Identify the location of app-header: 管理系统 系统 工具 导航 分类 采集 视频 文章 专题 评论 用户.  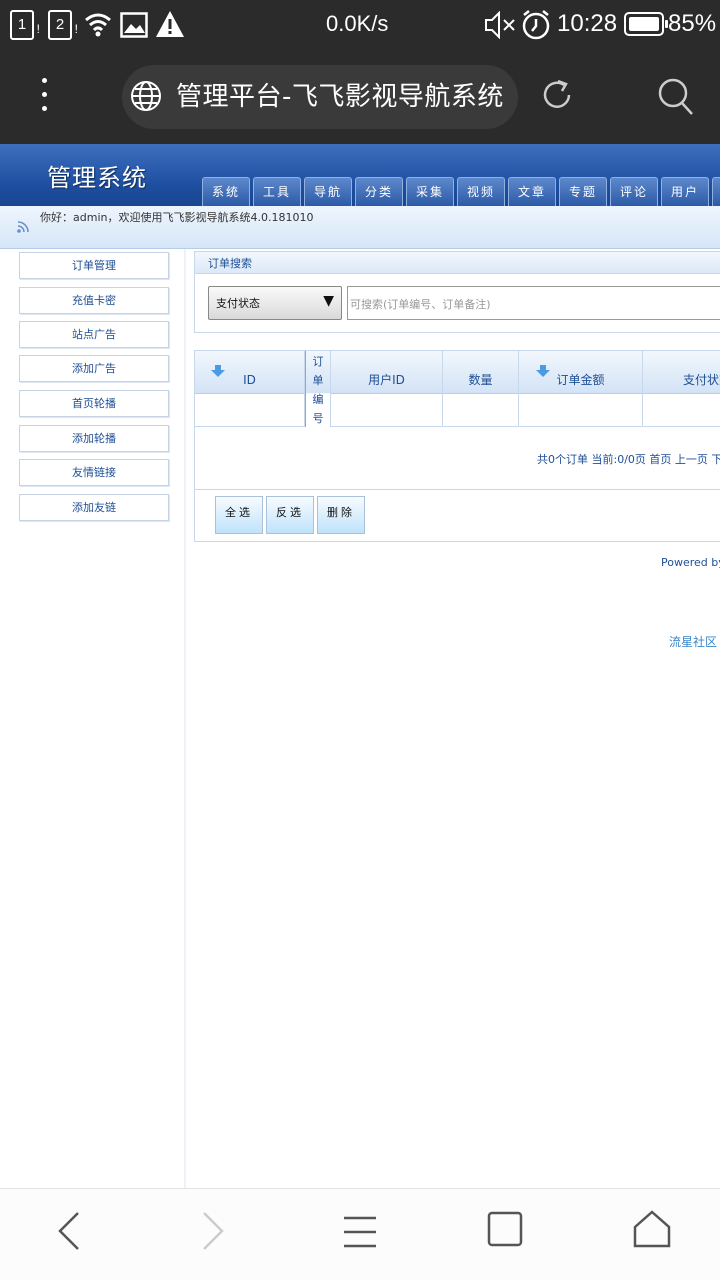
(360, 175).